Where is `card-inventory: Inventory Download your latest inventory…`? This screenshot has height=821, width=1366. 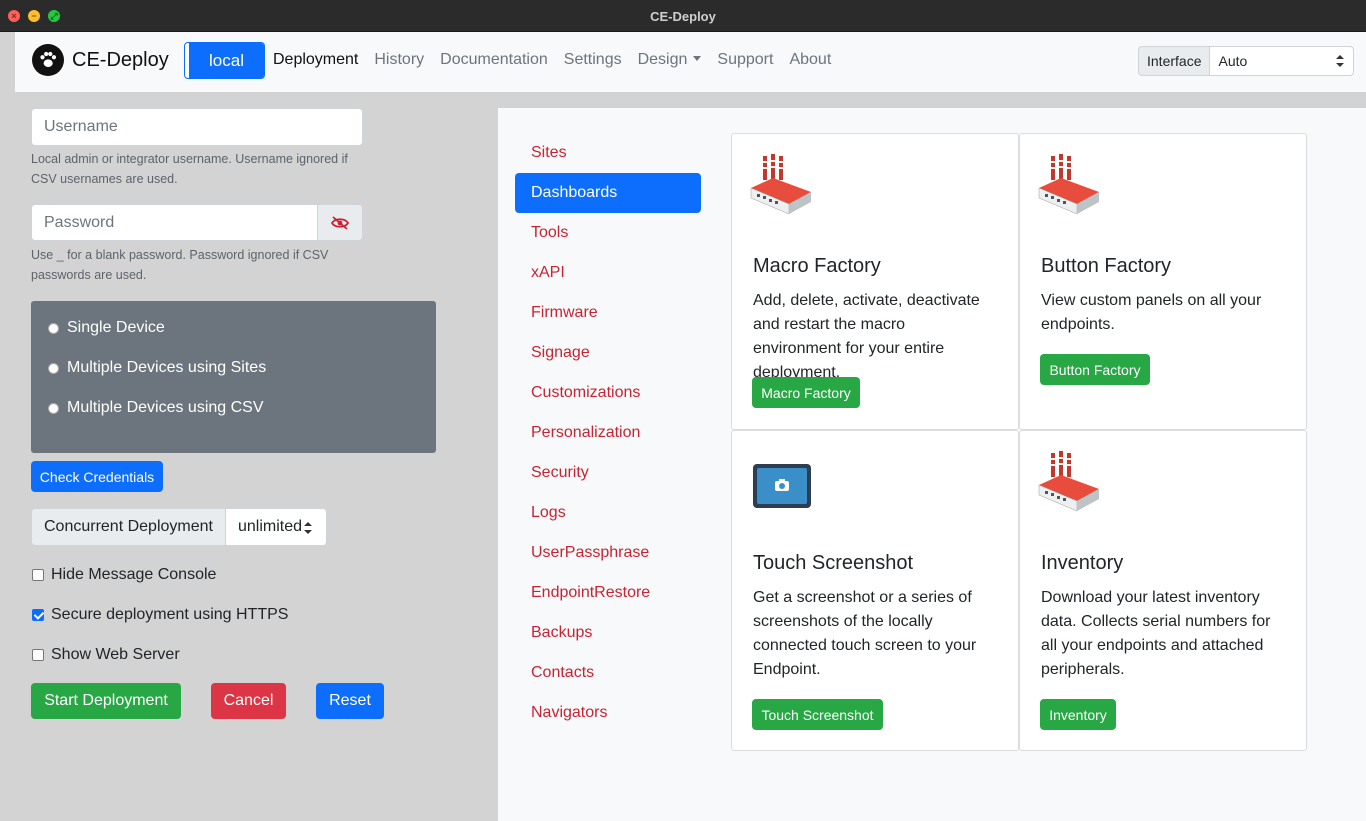
card-inventory: Inventory Download your latest inventory… is located at coordinates (1163, 590).